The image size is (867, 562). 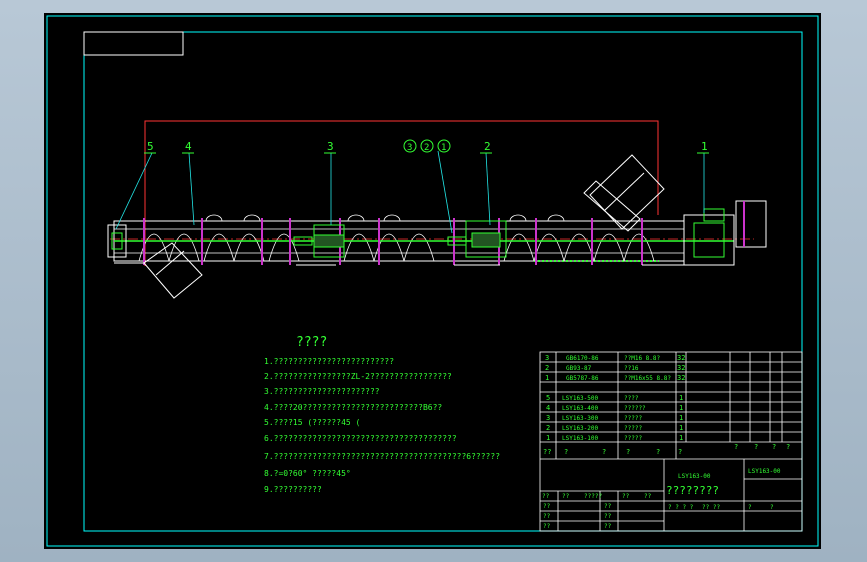 I want to click on note-line: 5.????15 (??????45 (, so click(x=312, y=422).